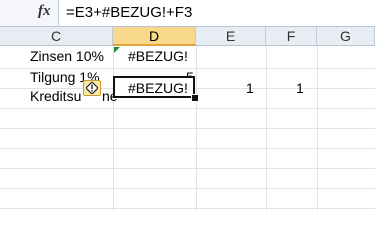 The image size is (375, 240). What do you see at coordinates (67, 56) in the screenshot?
I see `cell-c-zinsen: Zinsen 10%` at bounding box center [67, 56].